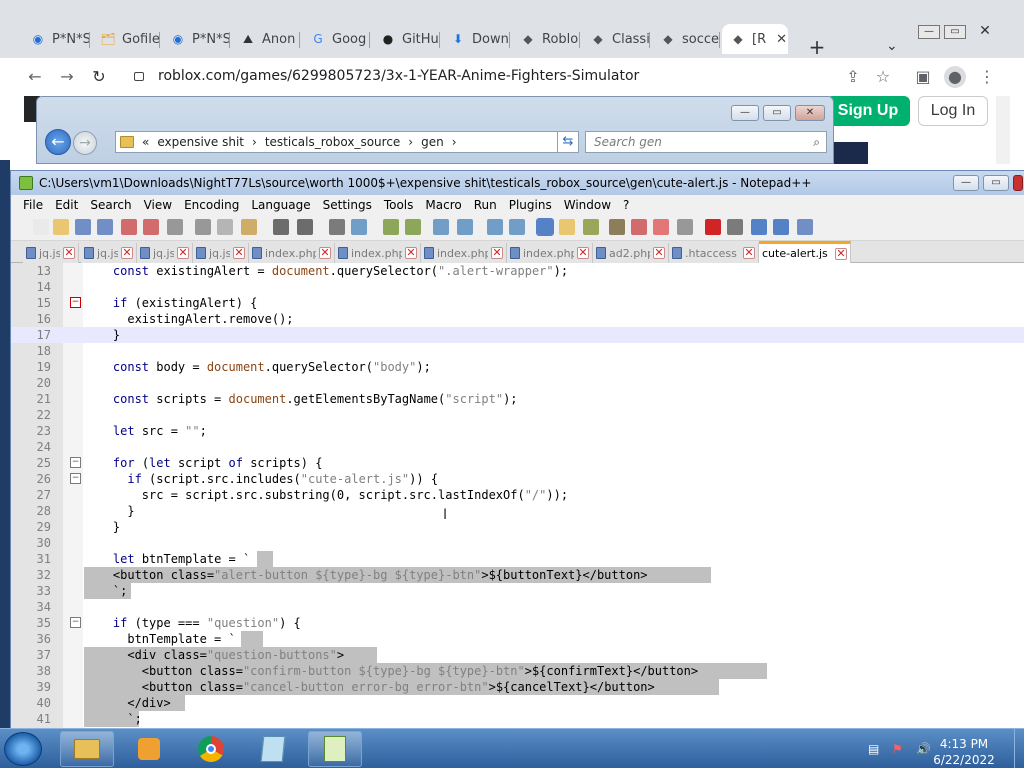 The height and width of the screenshot is (768, 1024). I want to click on function-list-icon, so click(617, 227).